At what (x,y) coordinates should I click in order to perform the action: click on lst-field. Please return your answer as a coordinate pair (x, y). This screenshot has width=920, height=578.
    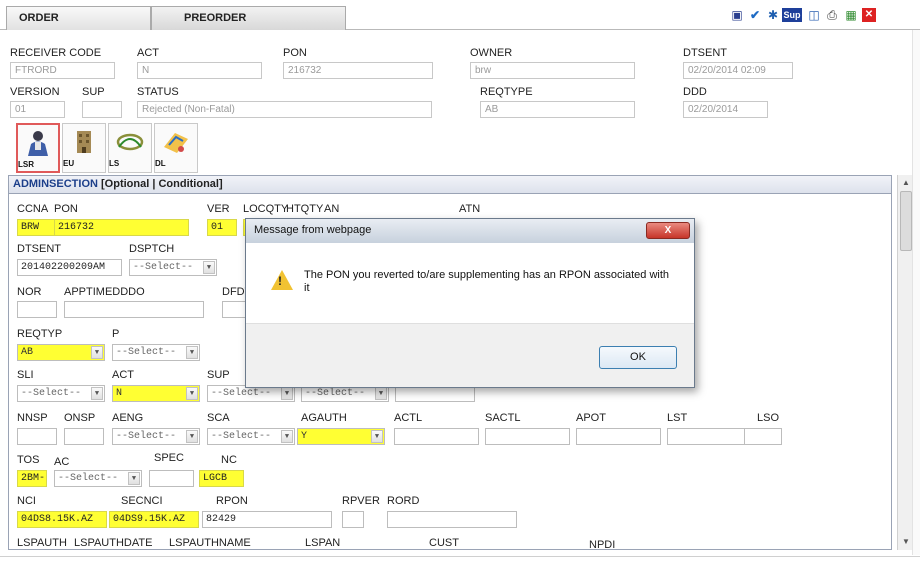
    Looking at the image, I should click on (708, 436).